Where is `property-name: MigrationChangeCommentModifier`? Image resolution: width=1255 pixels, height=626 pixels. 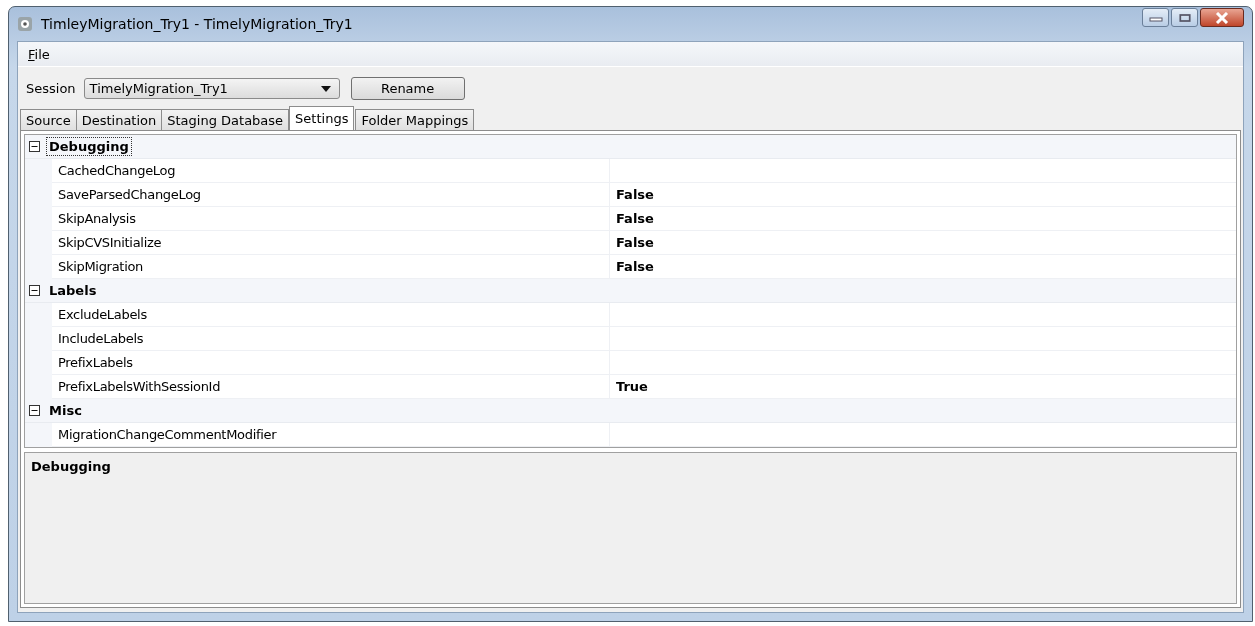 property-name: MigrationChangeCommentModifier is located at coordinates (331, 434).